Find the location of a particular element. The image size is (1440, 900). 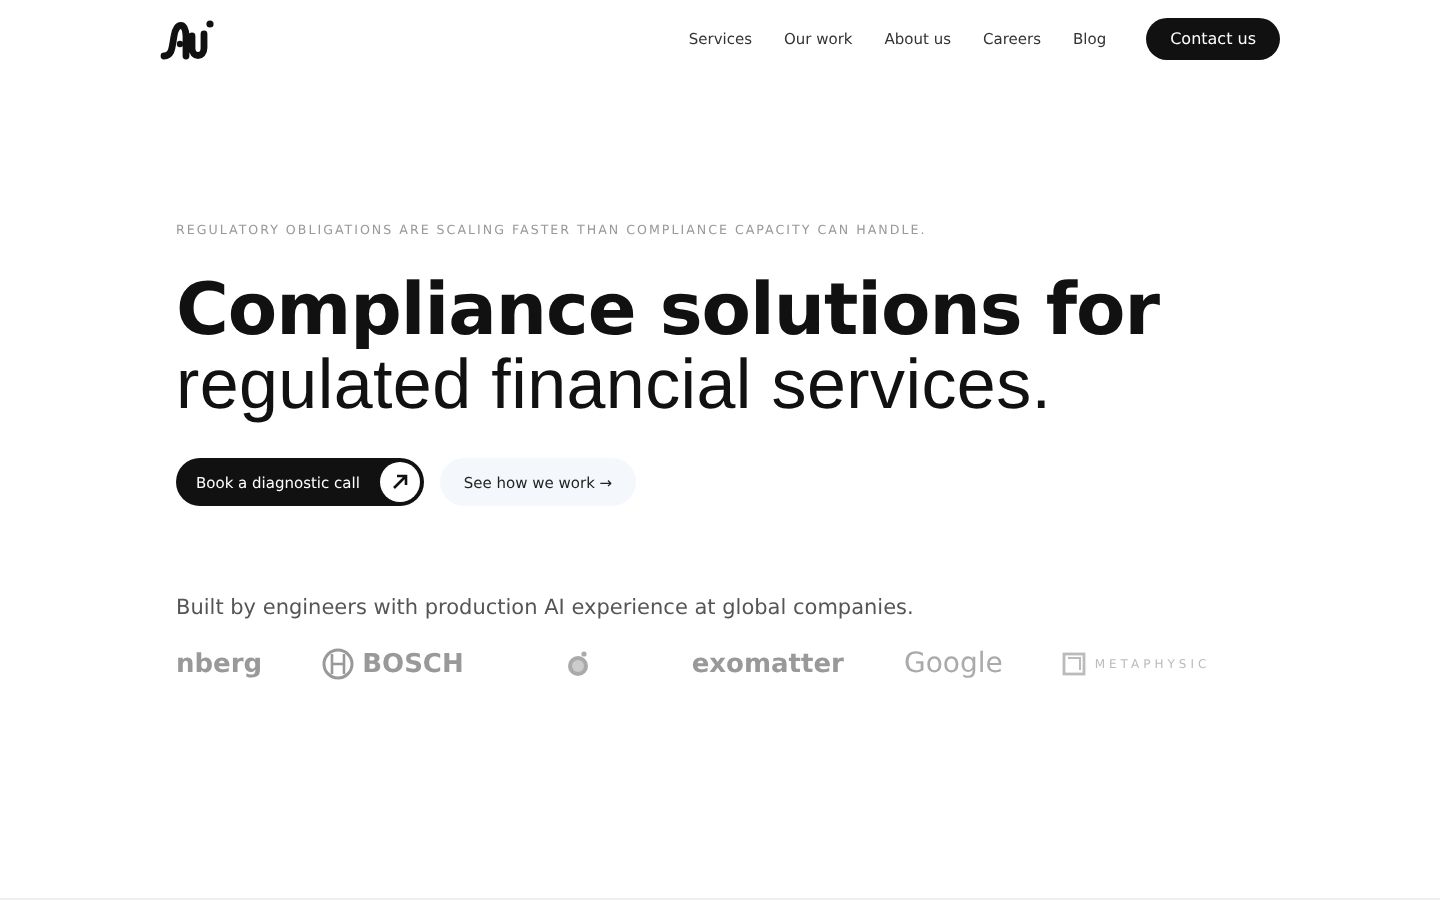

headline: regulated financial services. is located at coordinates (615, 386).